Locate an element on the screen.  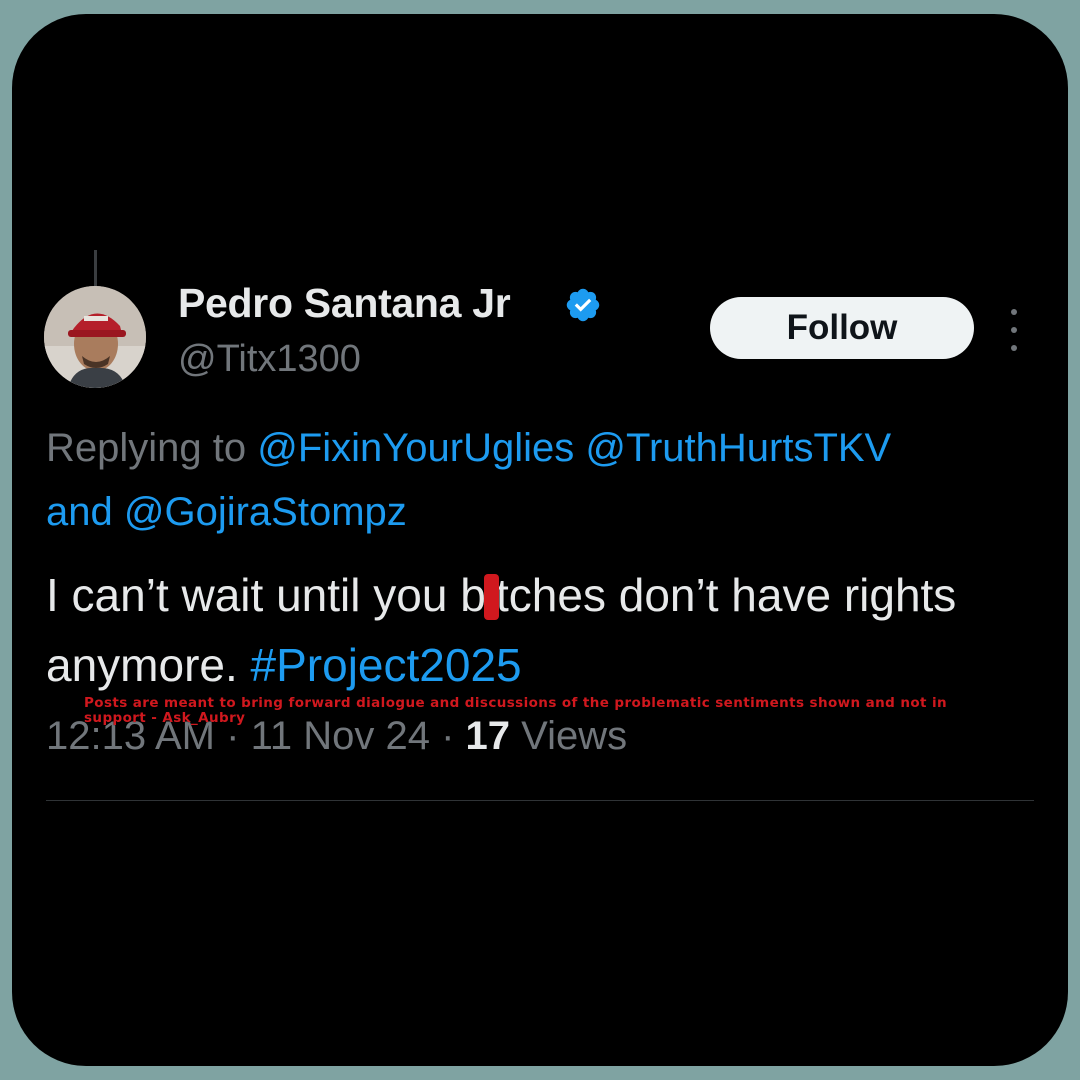
more-options-icon is located at coordinates (1014, 330).